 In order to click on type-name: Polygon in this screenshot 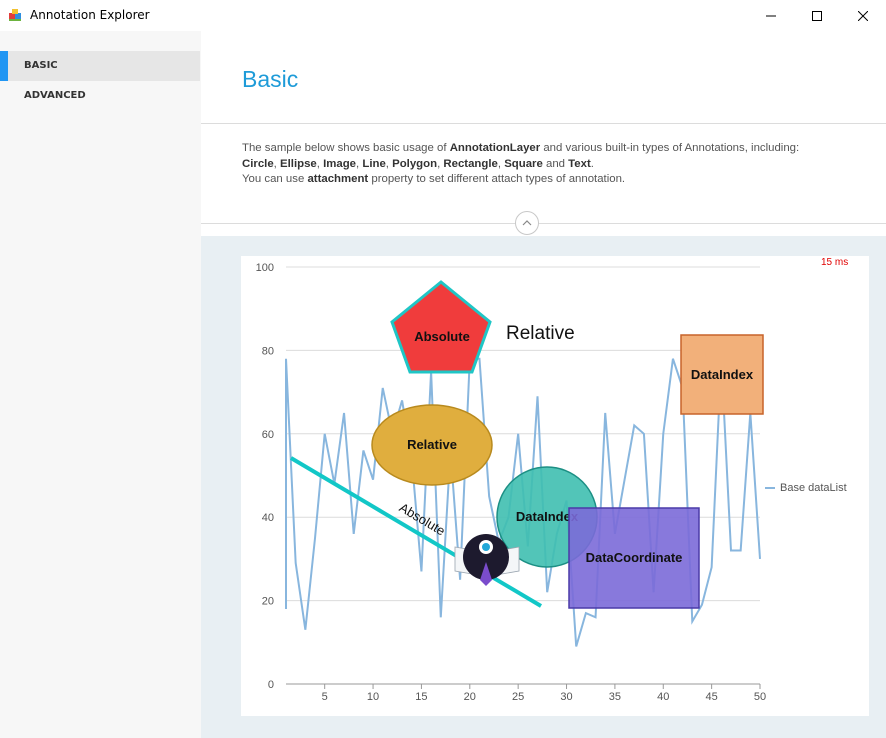, I will do `click(415, 163)`.